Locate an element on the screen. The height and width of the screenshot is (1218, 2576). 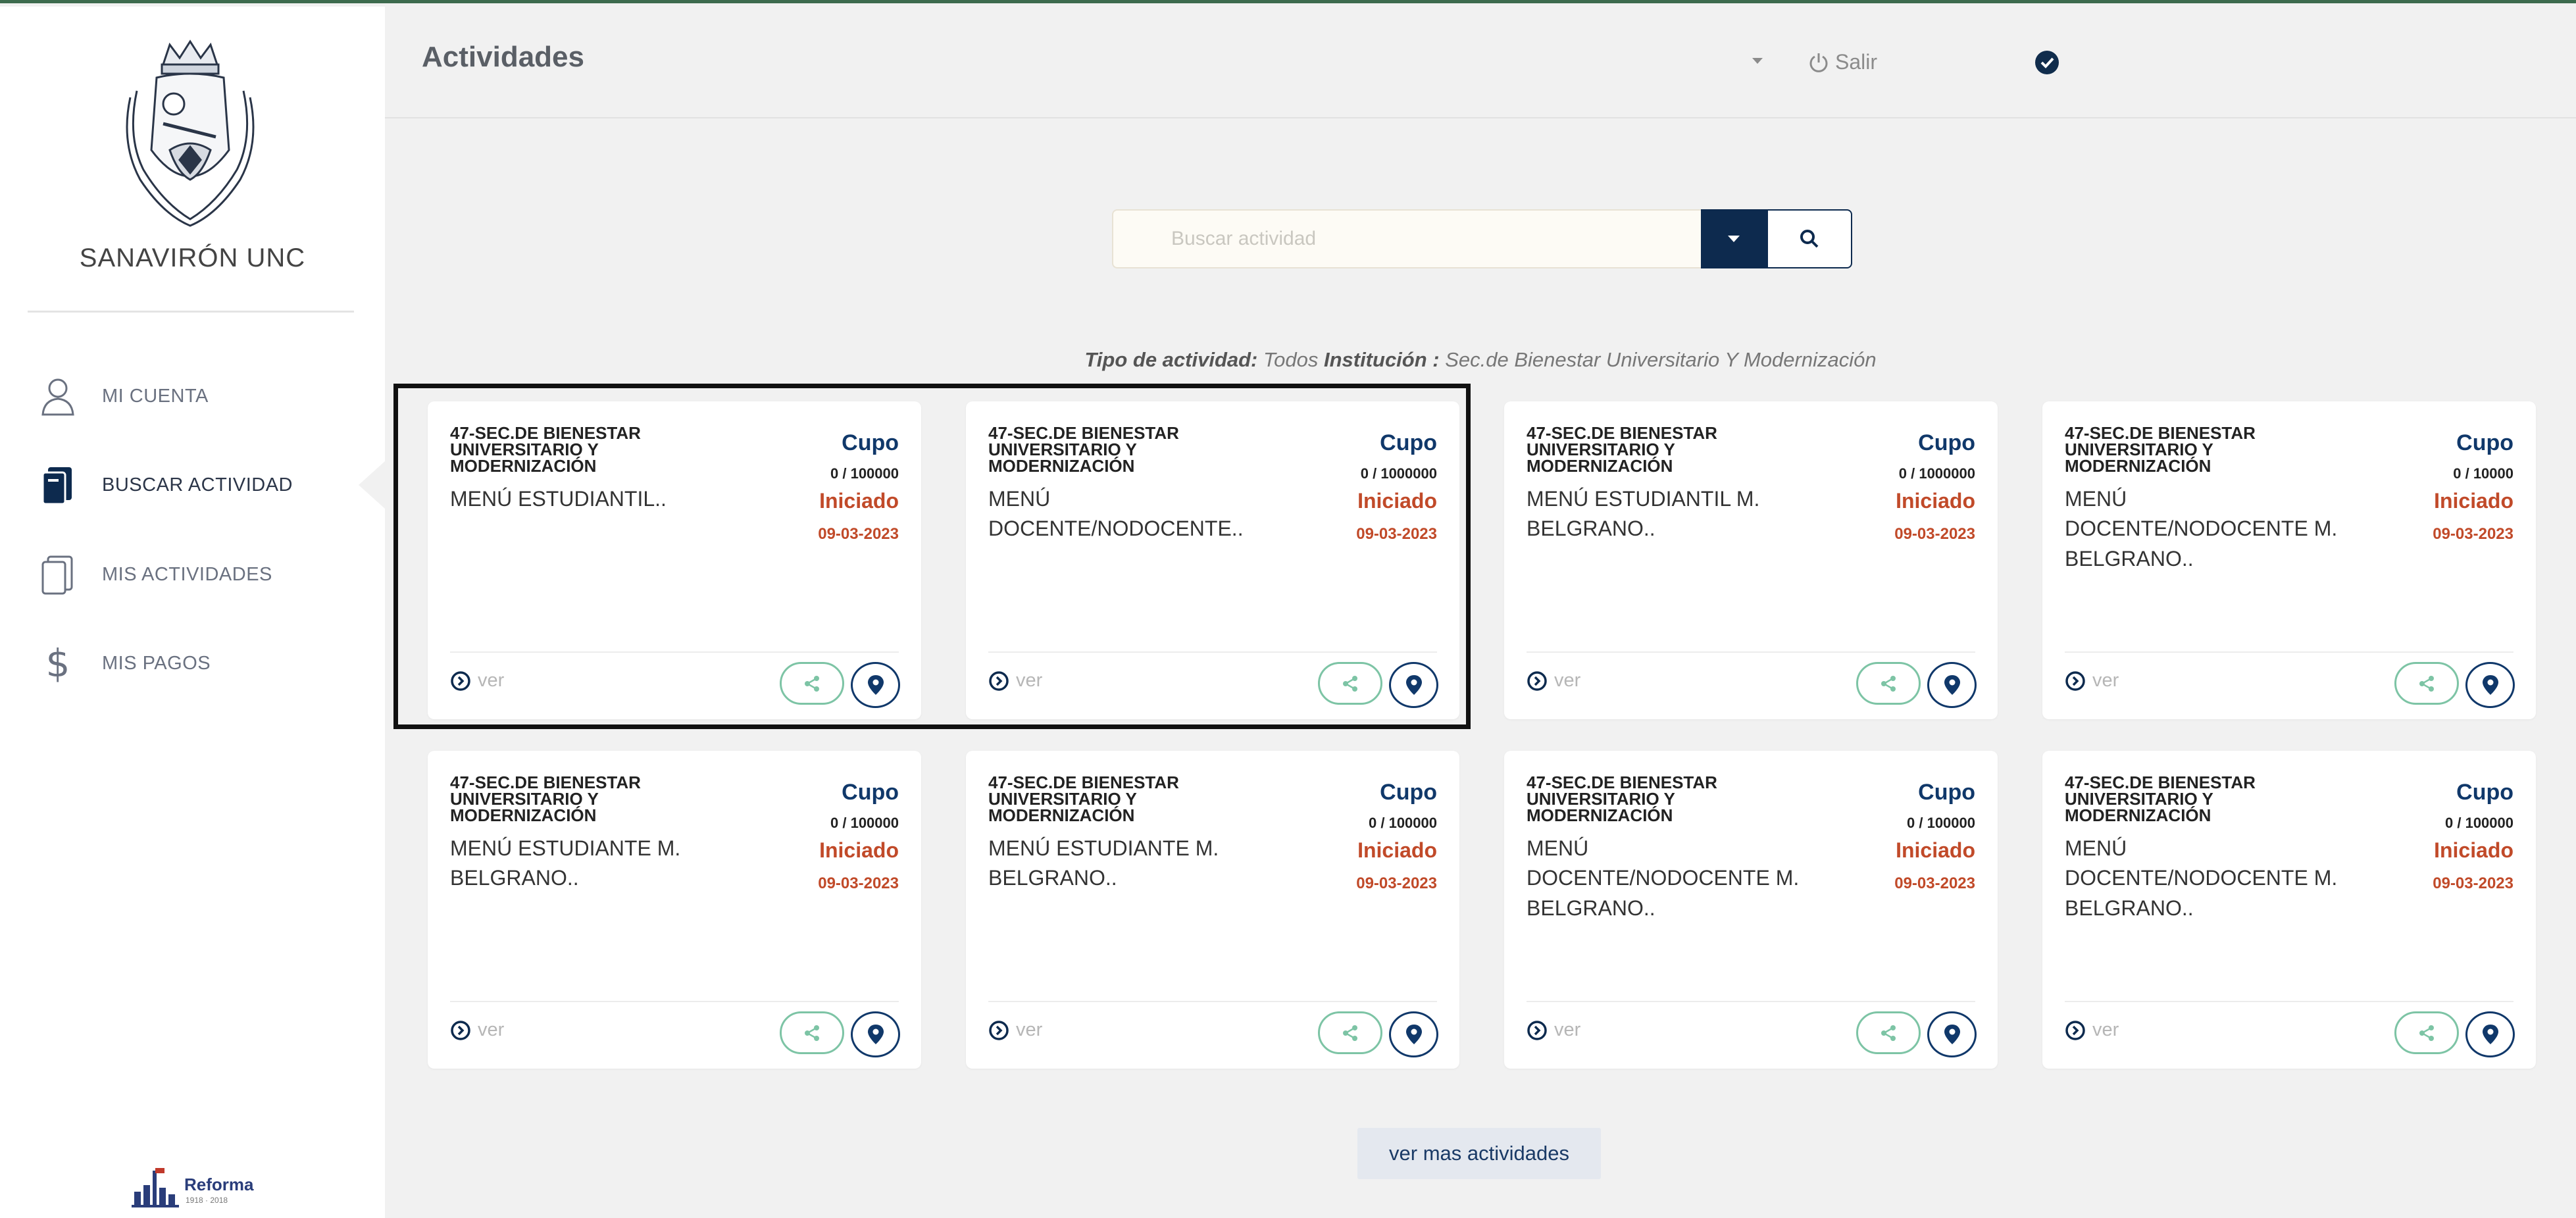
documents-icon is located at coordinates (58, 574).